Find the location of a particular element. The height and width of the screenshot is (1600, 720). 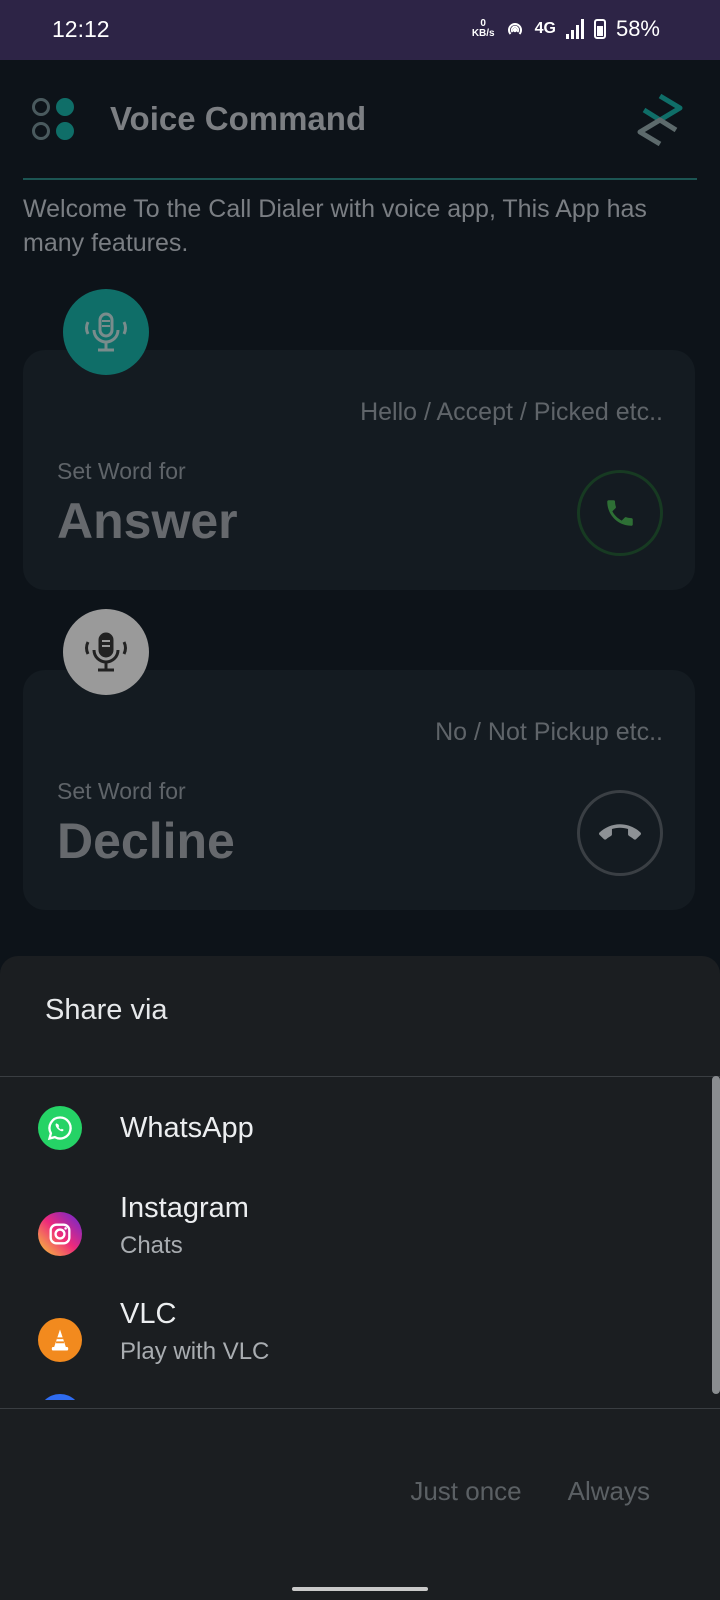

share-item-partial is located at coordinates (60, 1397).